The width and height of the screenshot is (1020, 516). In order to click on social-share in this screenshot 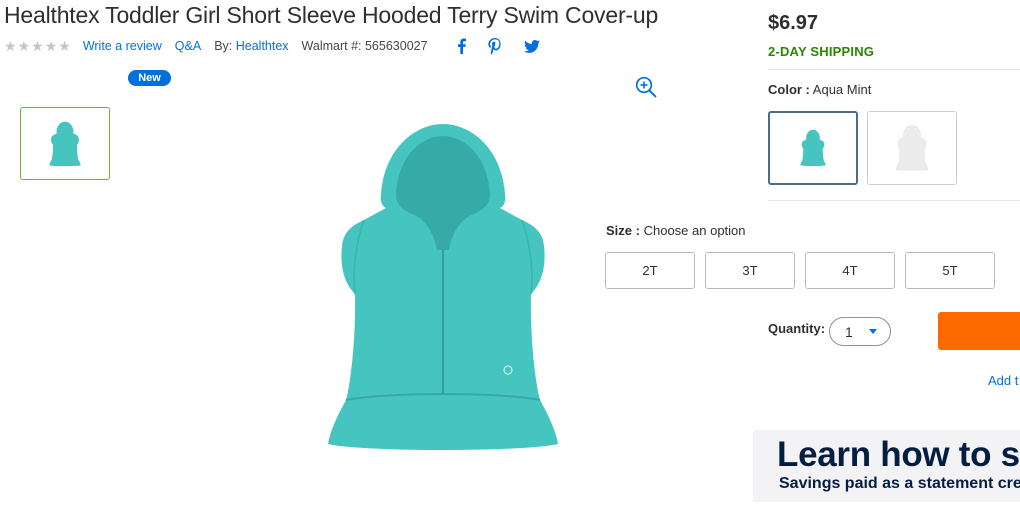, I will do `click(498, 46)`.